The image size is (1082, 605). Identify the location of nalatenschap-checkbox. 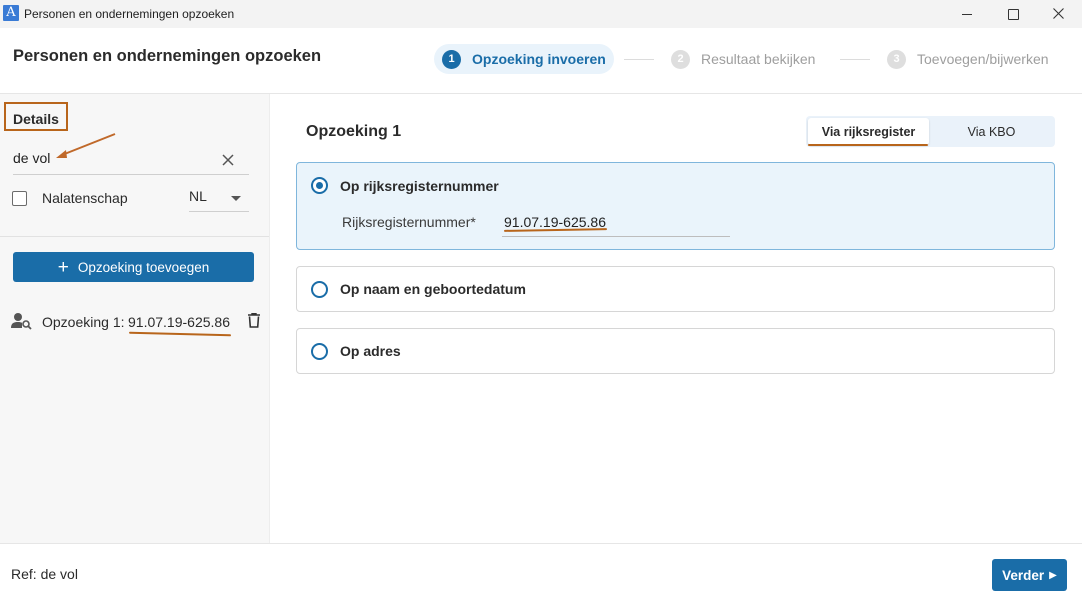
(19, 198).